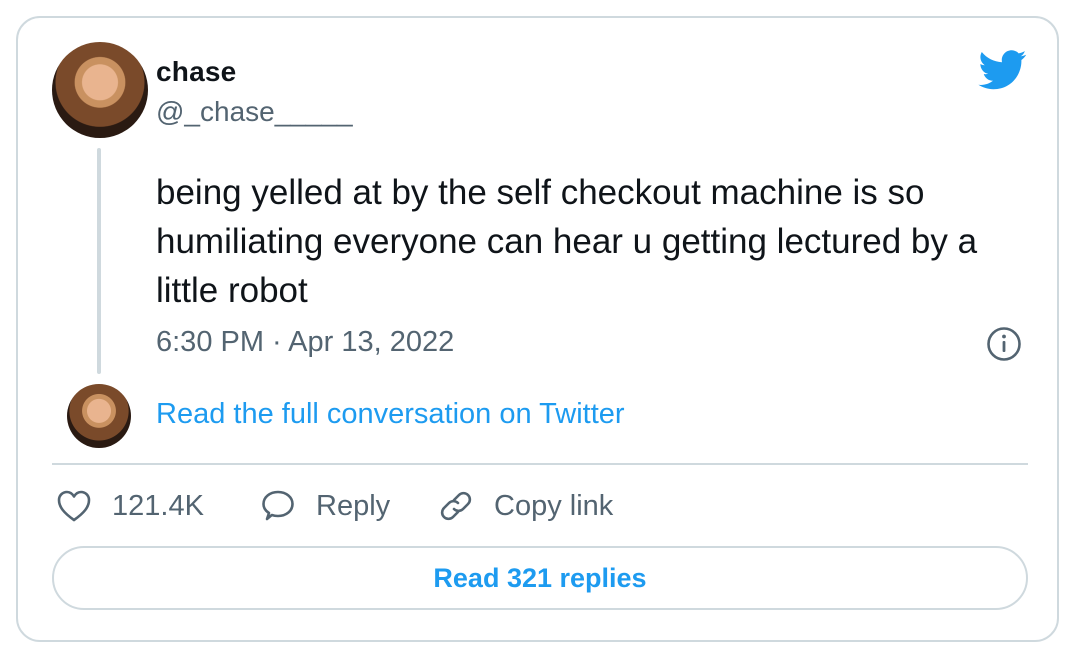 The width and height of the screenshot is (1074, 669). I want to click on tweet-timestamp: 6:30 PM · Apr 13, 2022, so click(305, 342).